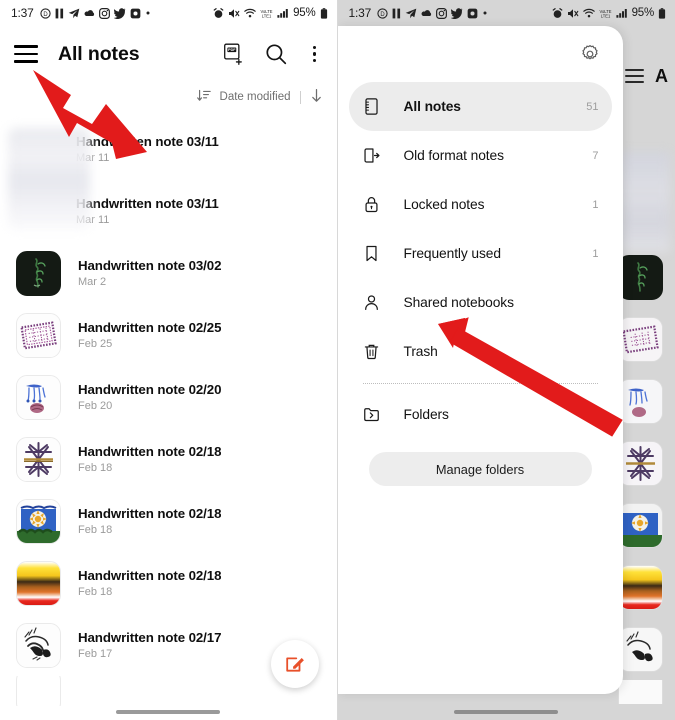  Describe the element at coordinates (480, 351) in the screenshot. I see `sidebar-item-trash: Trash` at that location.